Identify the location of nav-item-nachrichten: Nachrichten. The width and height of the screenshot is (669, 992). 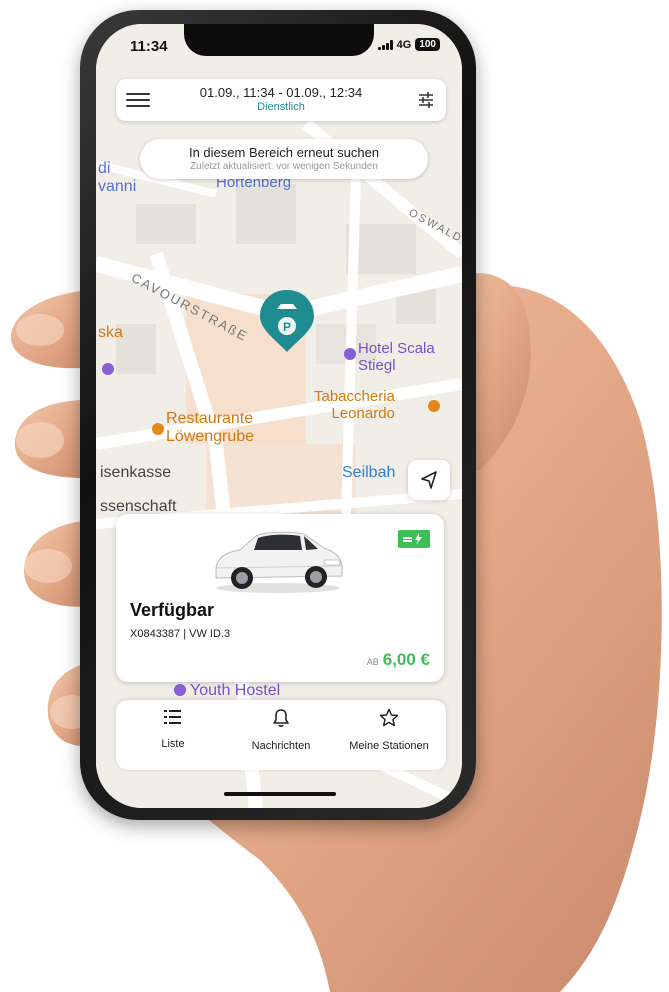
(281, 730).